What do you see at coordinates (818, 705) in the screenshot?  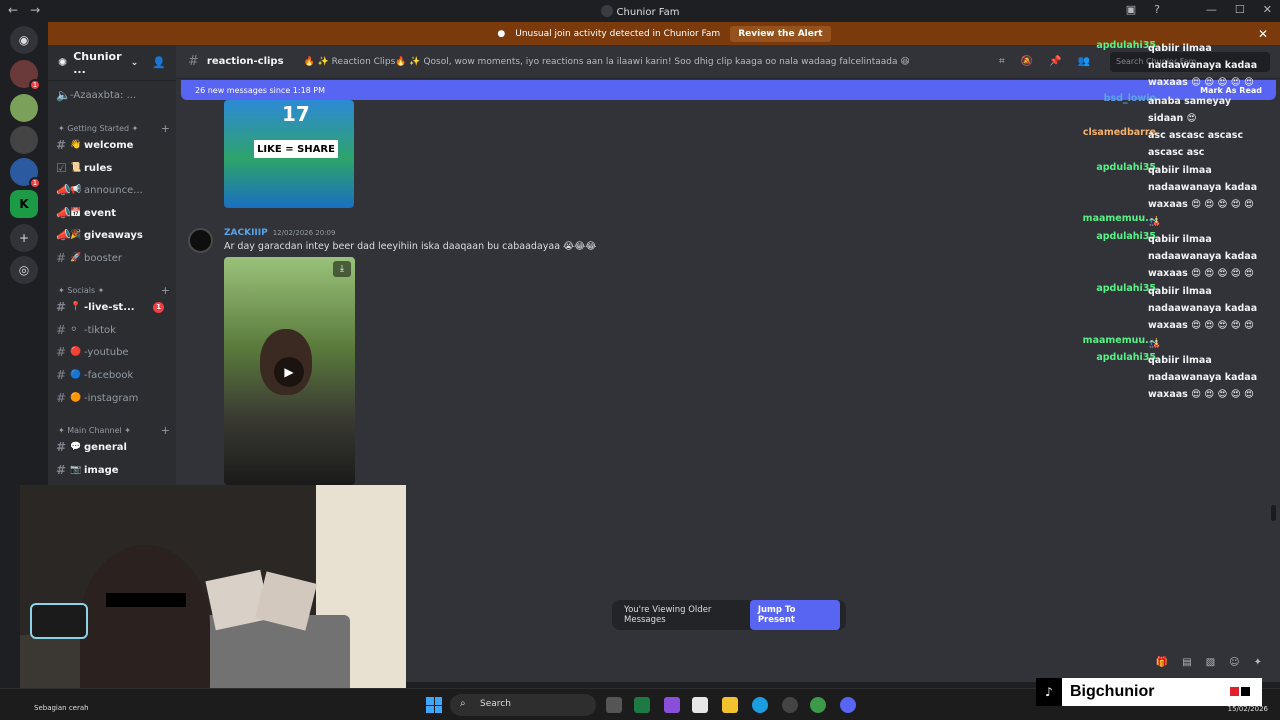 I see `chrome-icon` at bounding box center [818, 705].